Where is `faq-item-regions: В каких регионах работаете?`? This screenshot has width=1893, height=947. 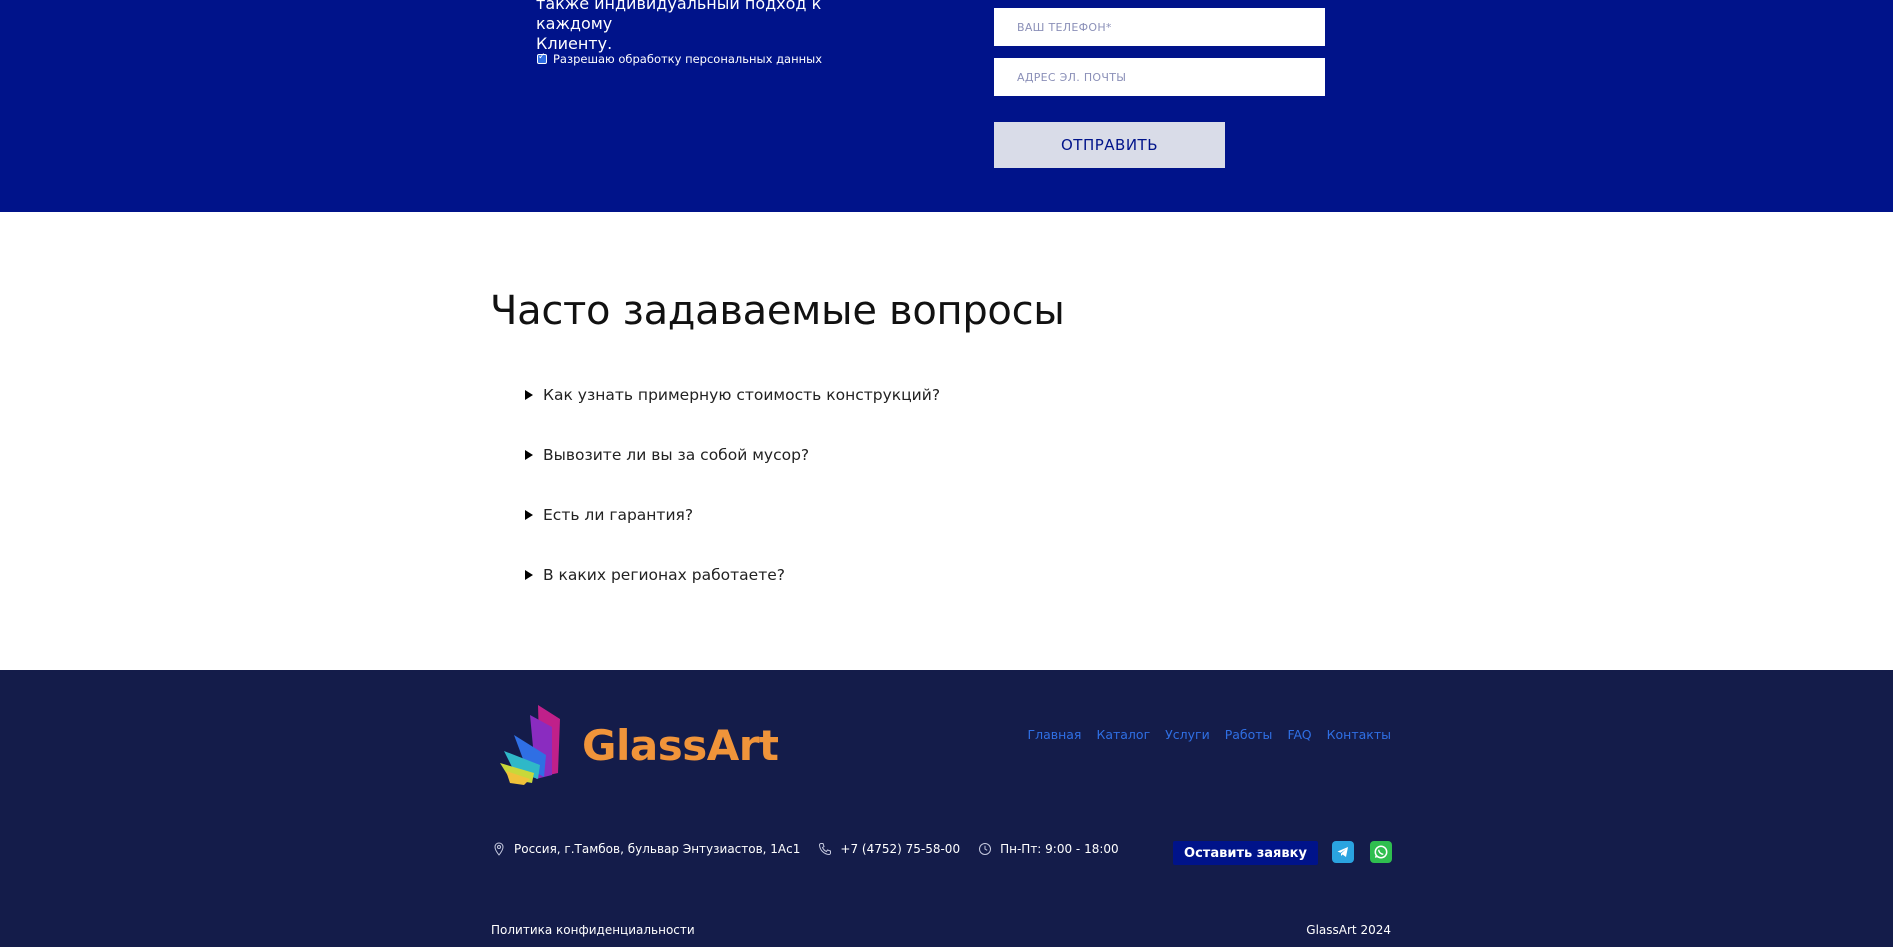
faq-item-regions: В каких регионах работаете? is located at coordinates (732, 575).